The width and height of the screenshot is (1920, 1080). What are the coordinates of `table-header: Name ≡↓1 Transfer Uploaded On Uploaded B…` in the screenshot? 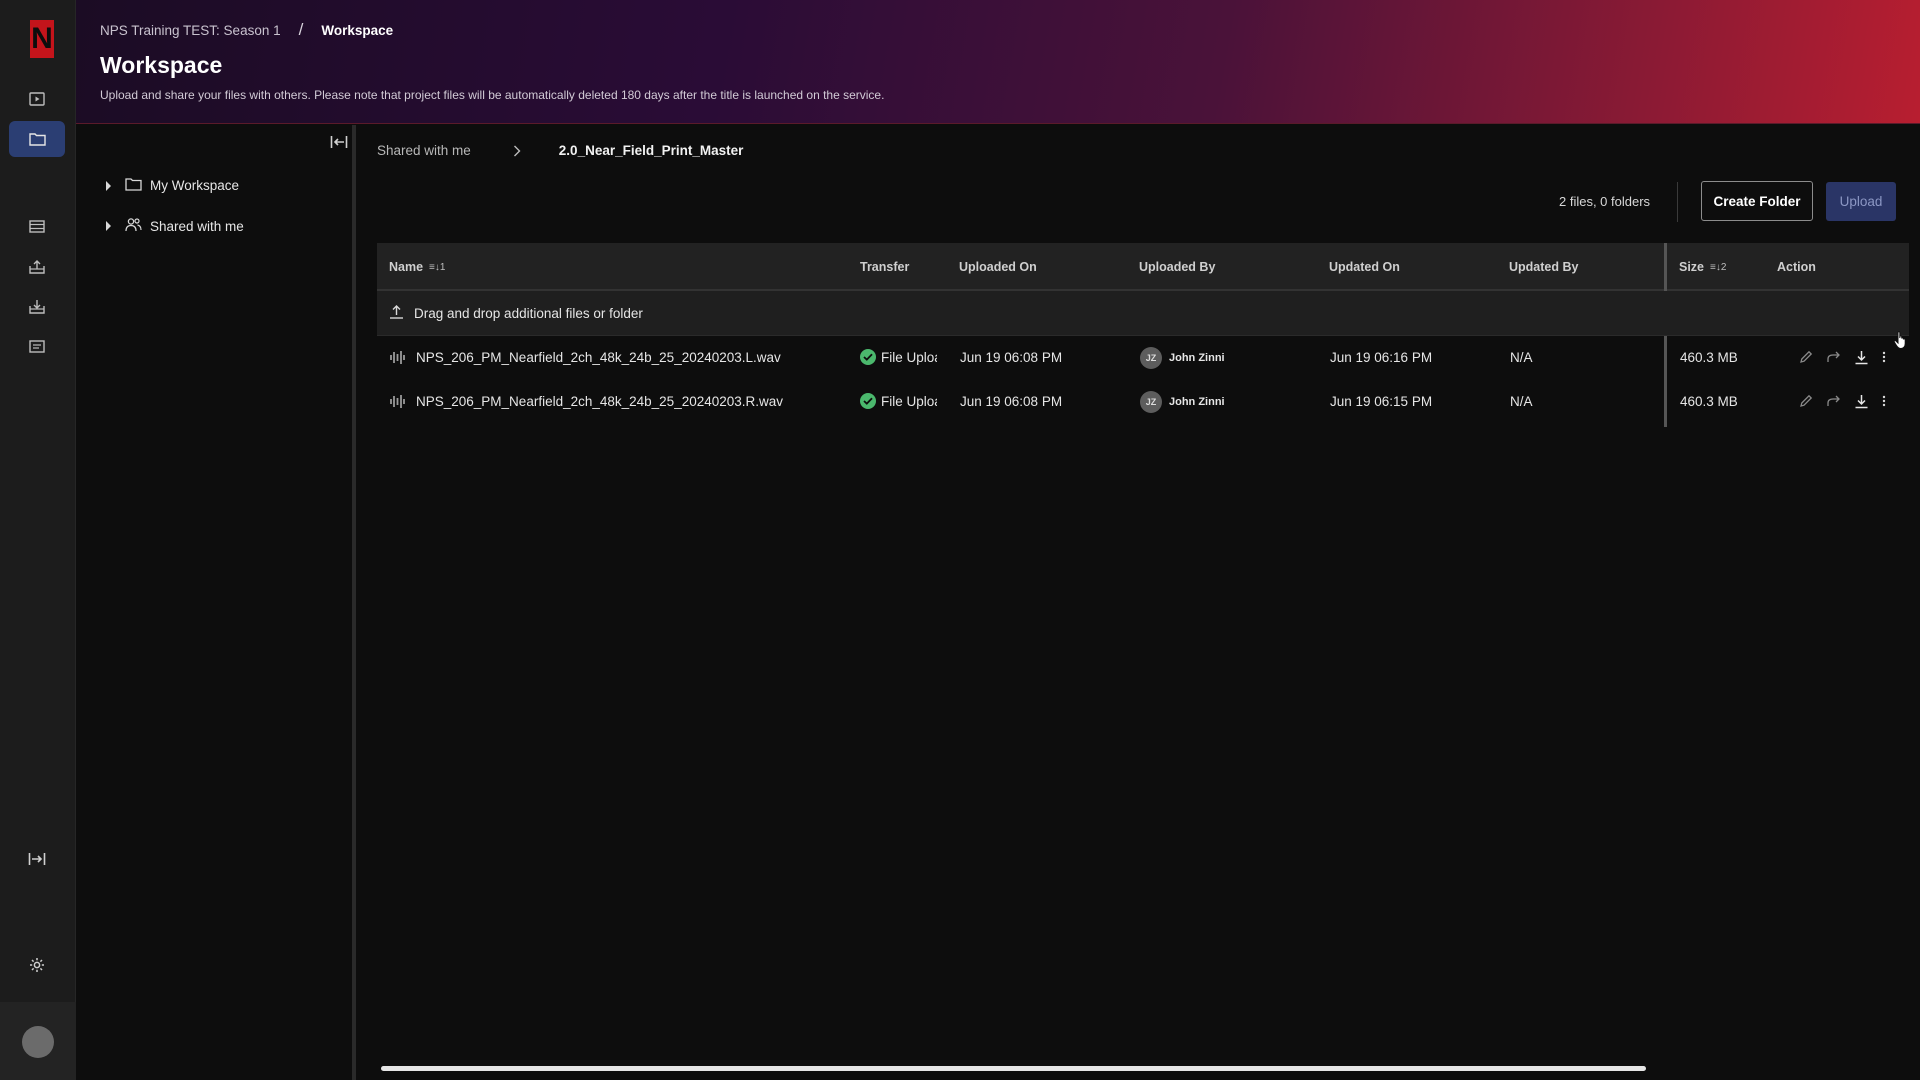 It's located at (1143, 267).